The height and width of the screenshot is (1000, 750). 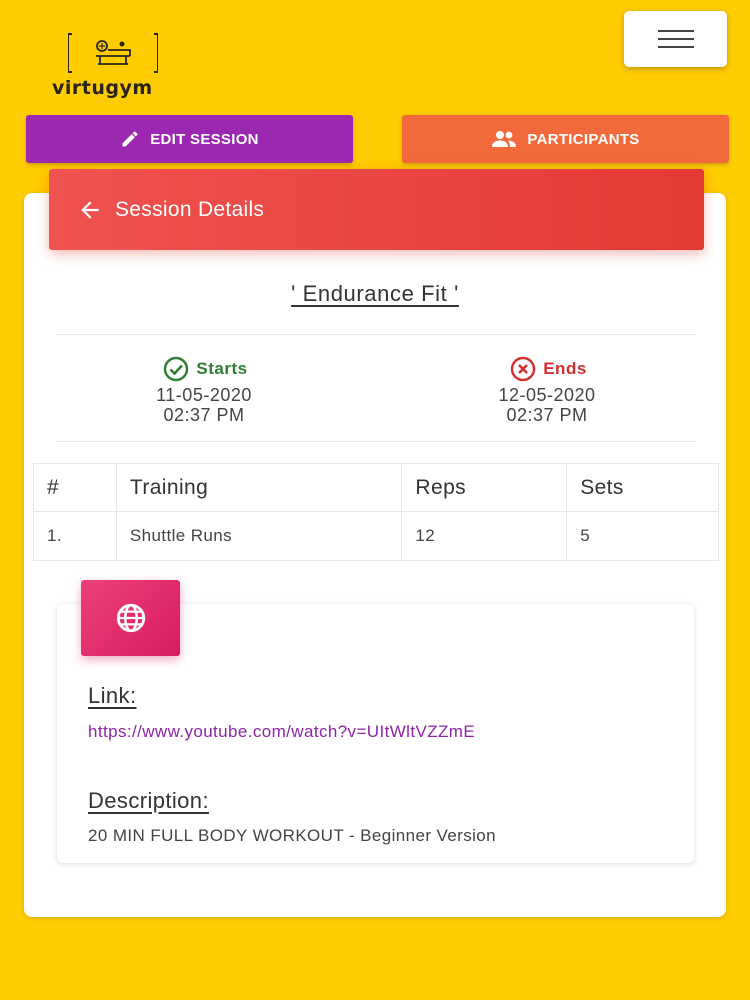 I want to click on menu-button, so click(x=675, y=39).